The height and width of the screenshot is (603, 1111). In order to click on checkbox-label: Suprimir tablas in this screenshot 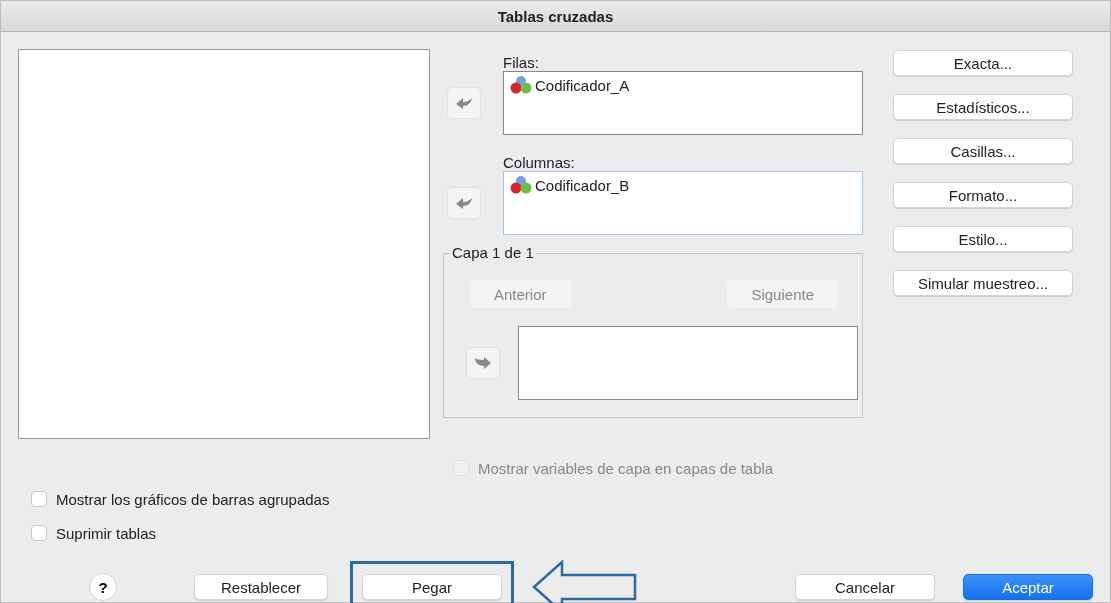, I will do `click(106, 533)`.